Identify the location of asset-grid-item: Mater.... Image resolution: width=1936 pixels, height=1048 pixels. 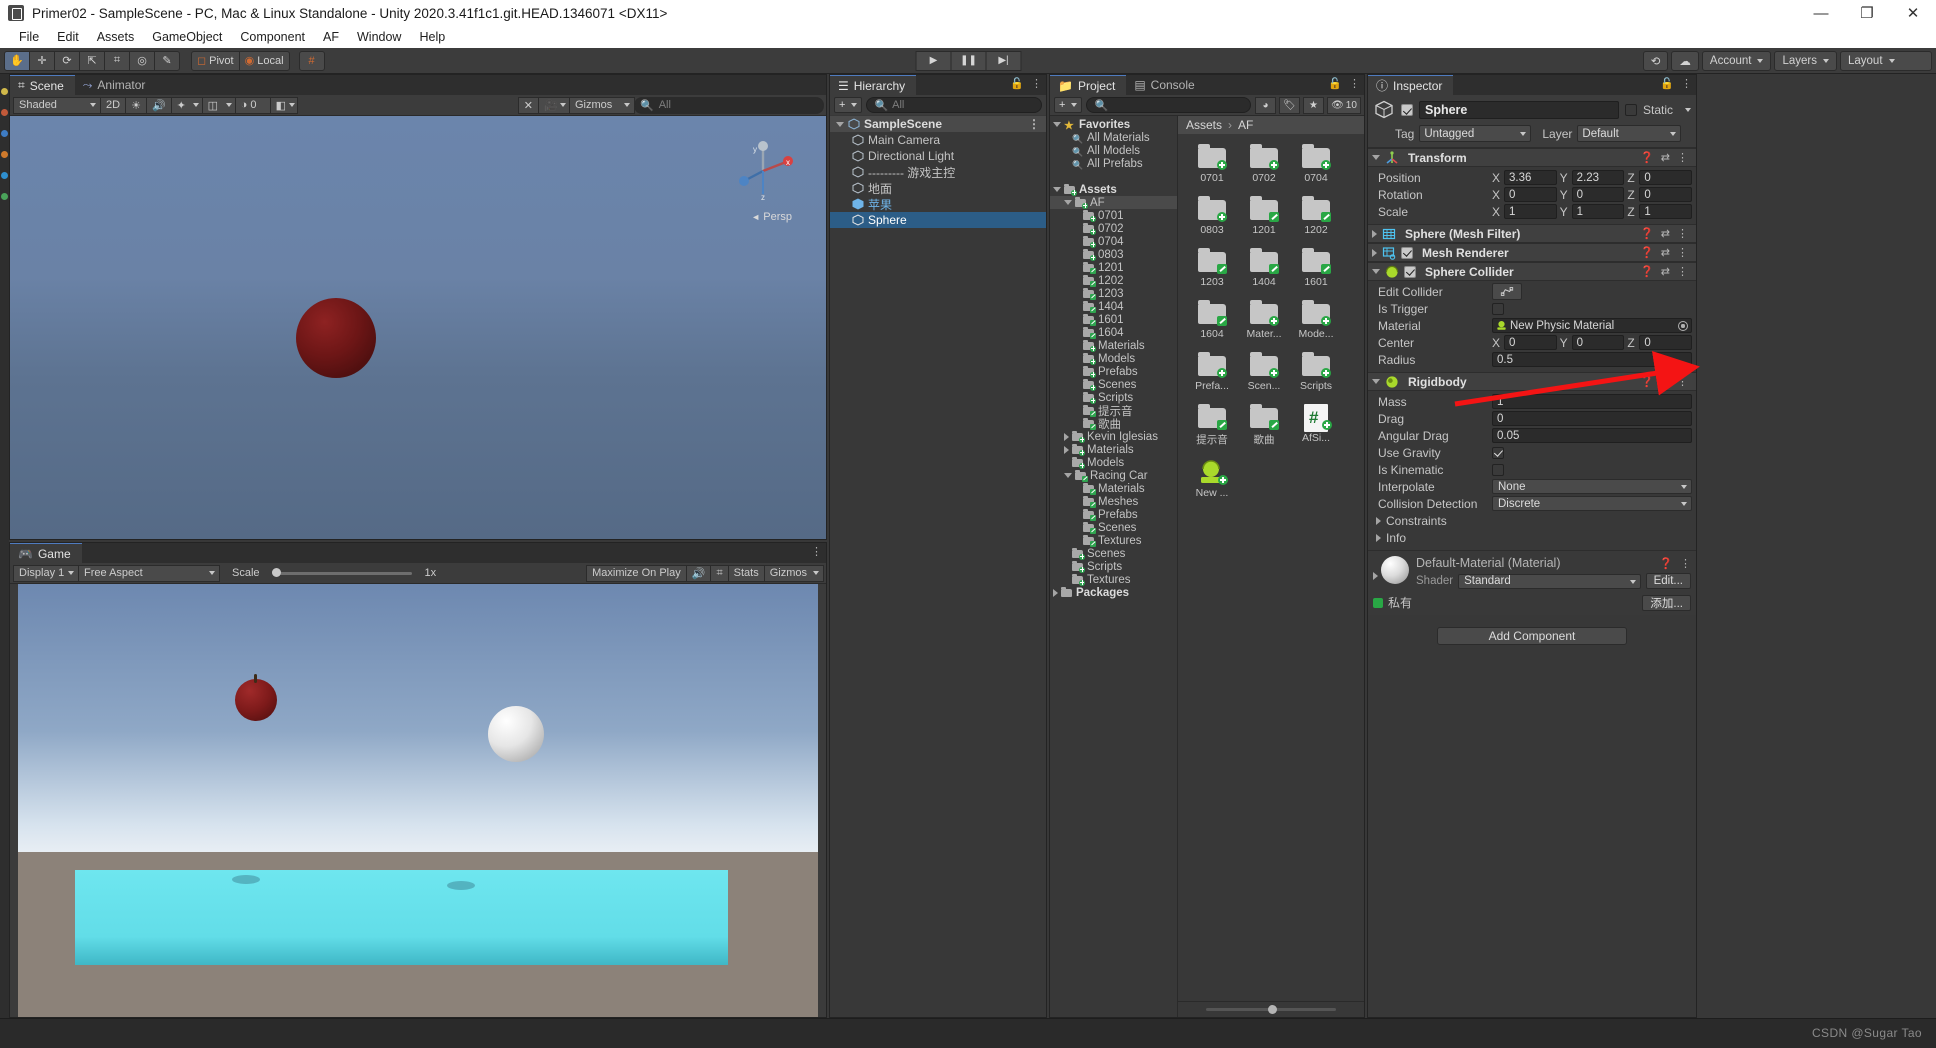
(1264, 320).